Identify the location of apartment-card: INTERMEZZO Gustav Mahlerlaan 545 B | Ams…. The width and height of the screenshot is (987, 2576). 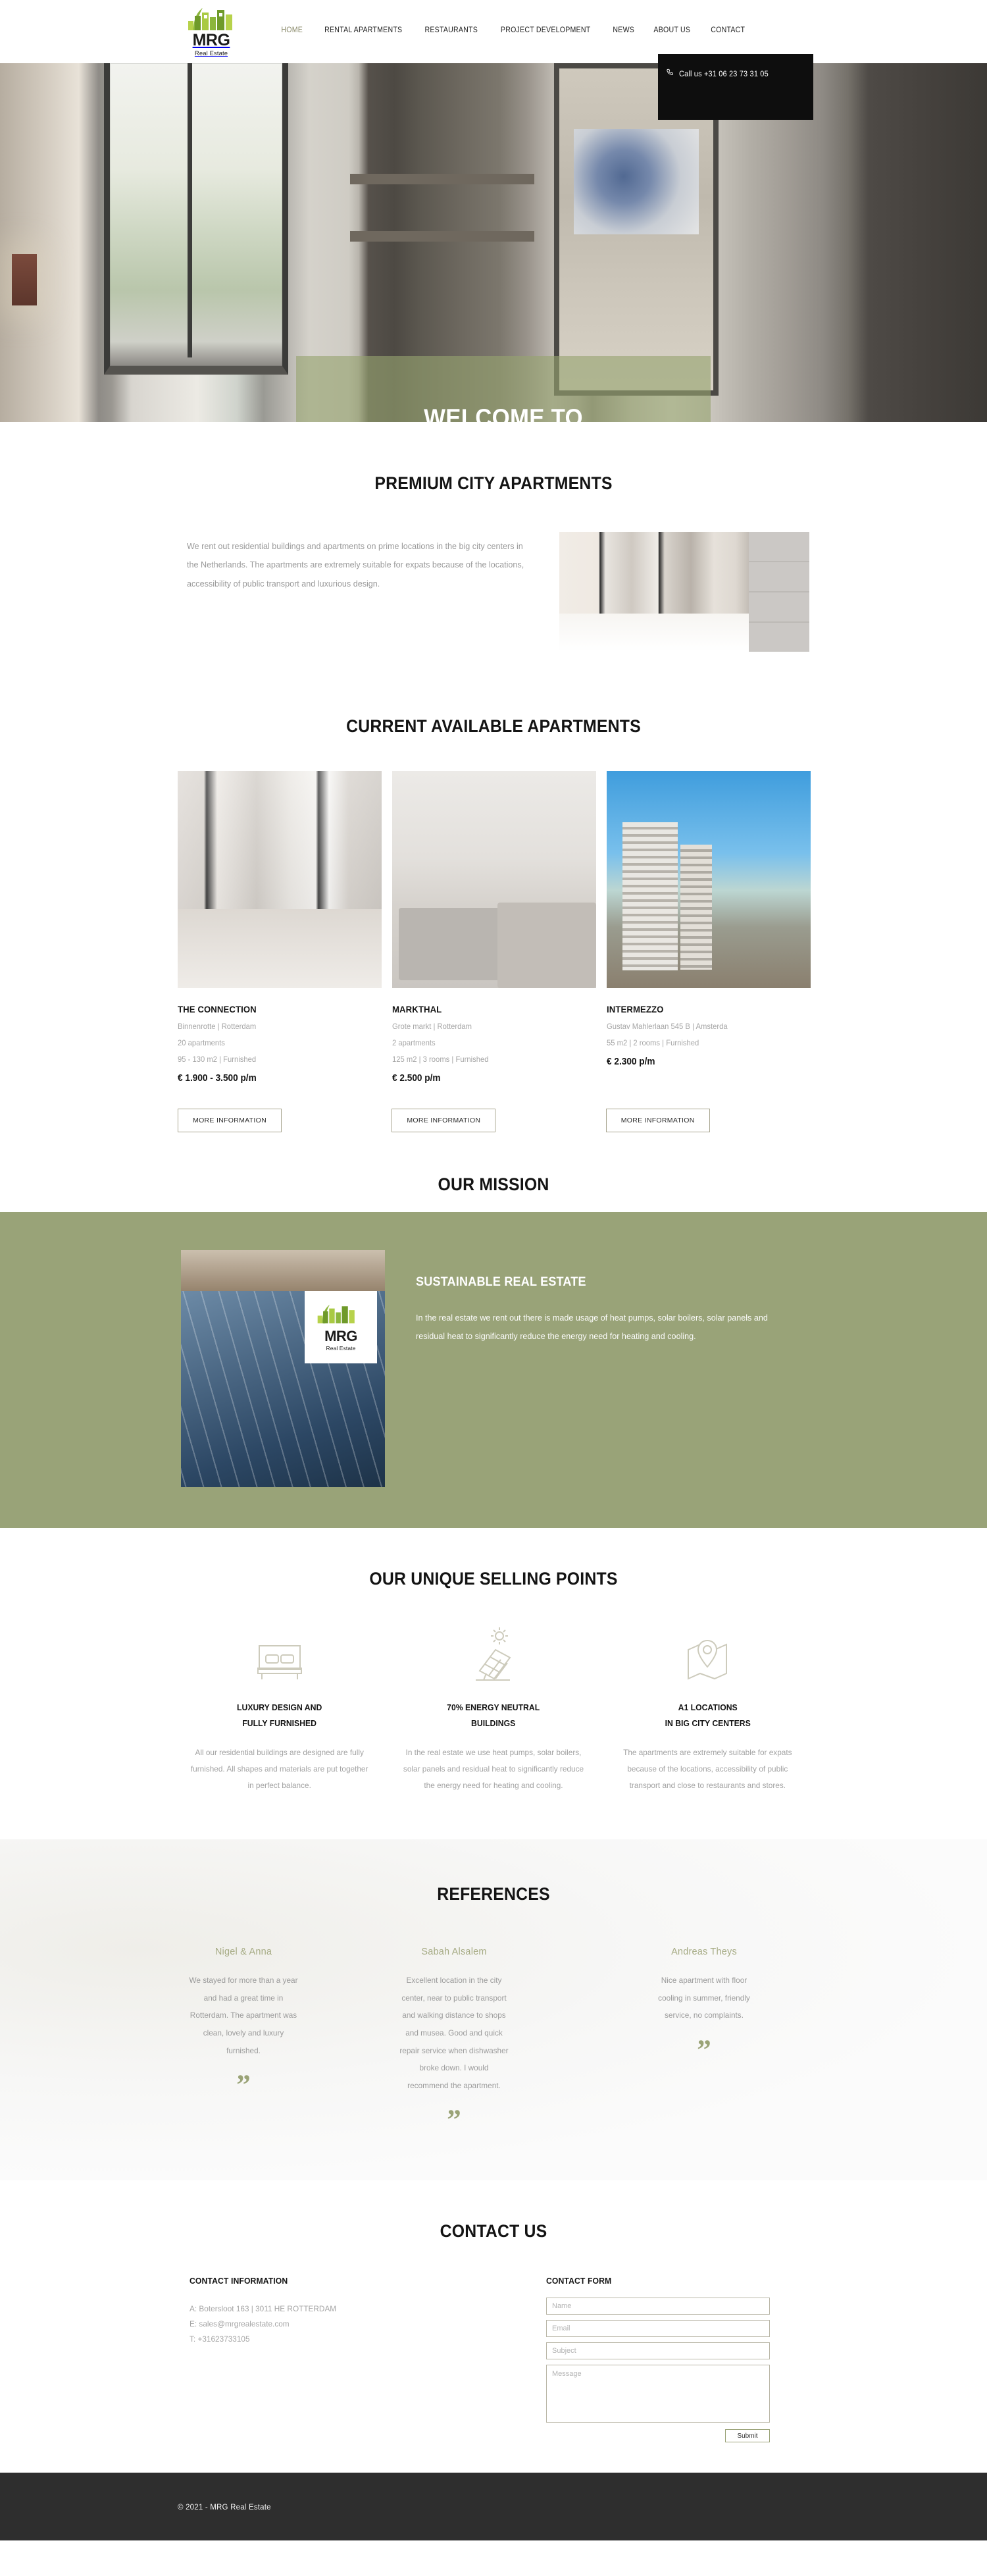
(709, 927).